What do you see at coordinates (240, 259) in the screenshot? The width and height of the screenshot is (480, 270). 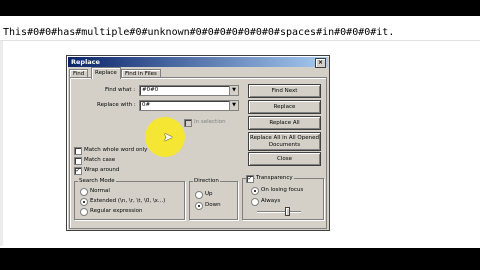 I see `video-letterbox-bottom` at bounding box center [240, 259].